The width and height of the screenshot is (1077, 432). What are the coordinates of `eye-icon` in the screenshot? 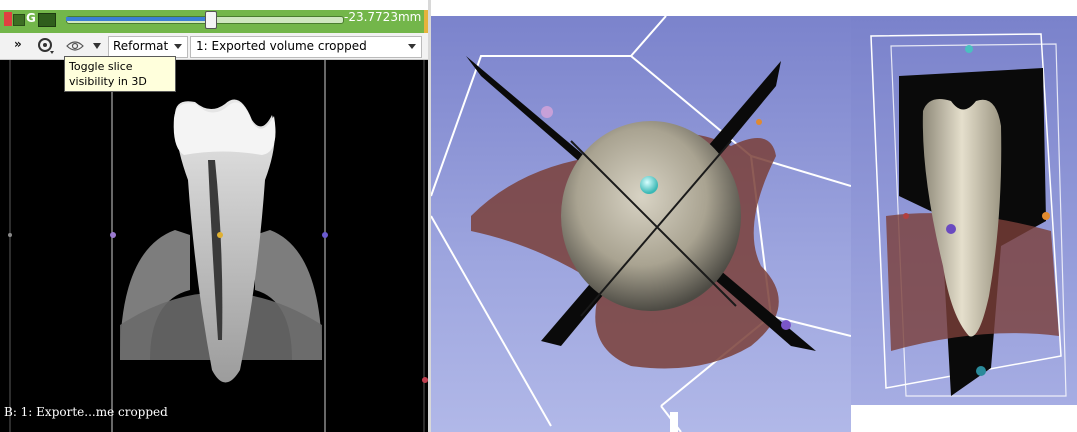 It's located at (46, 46).